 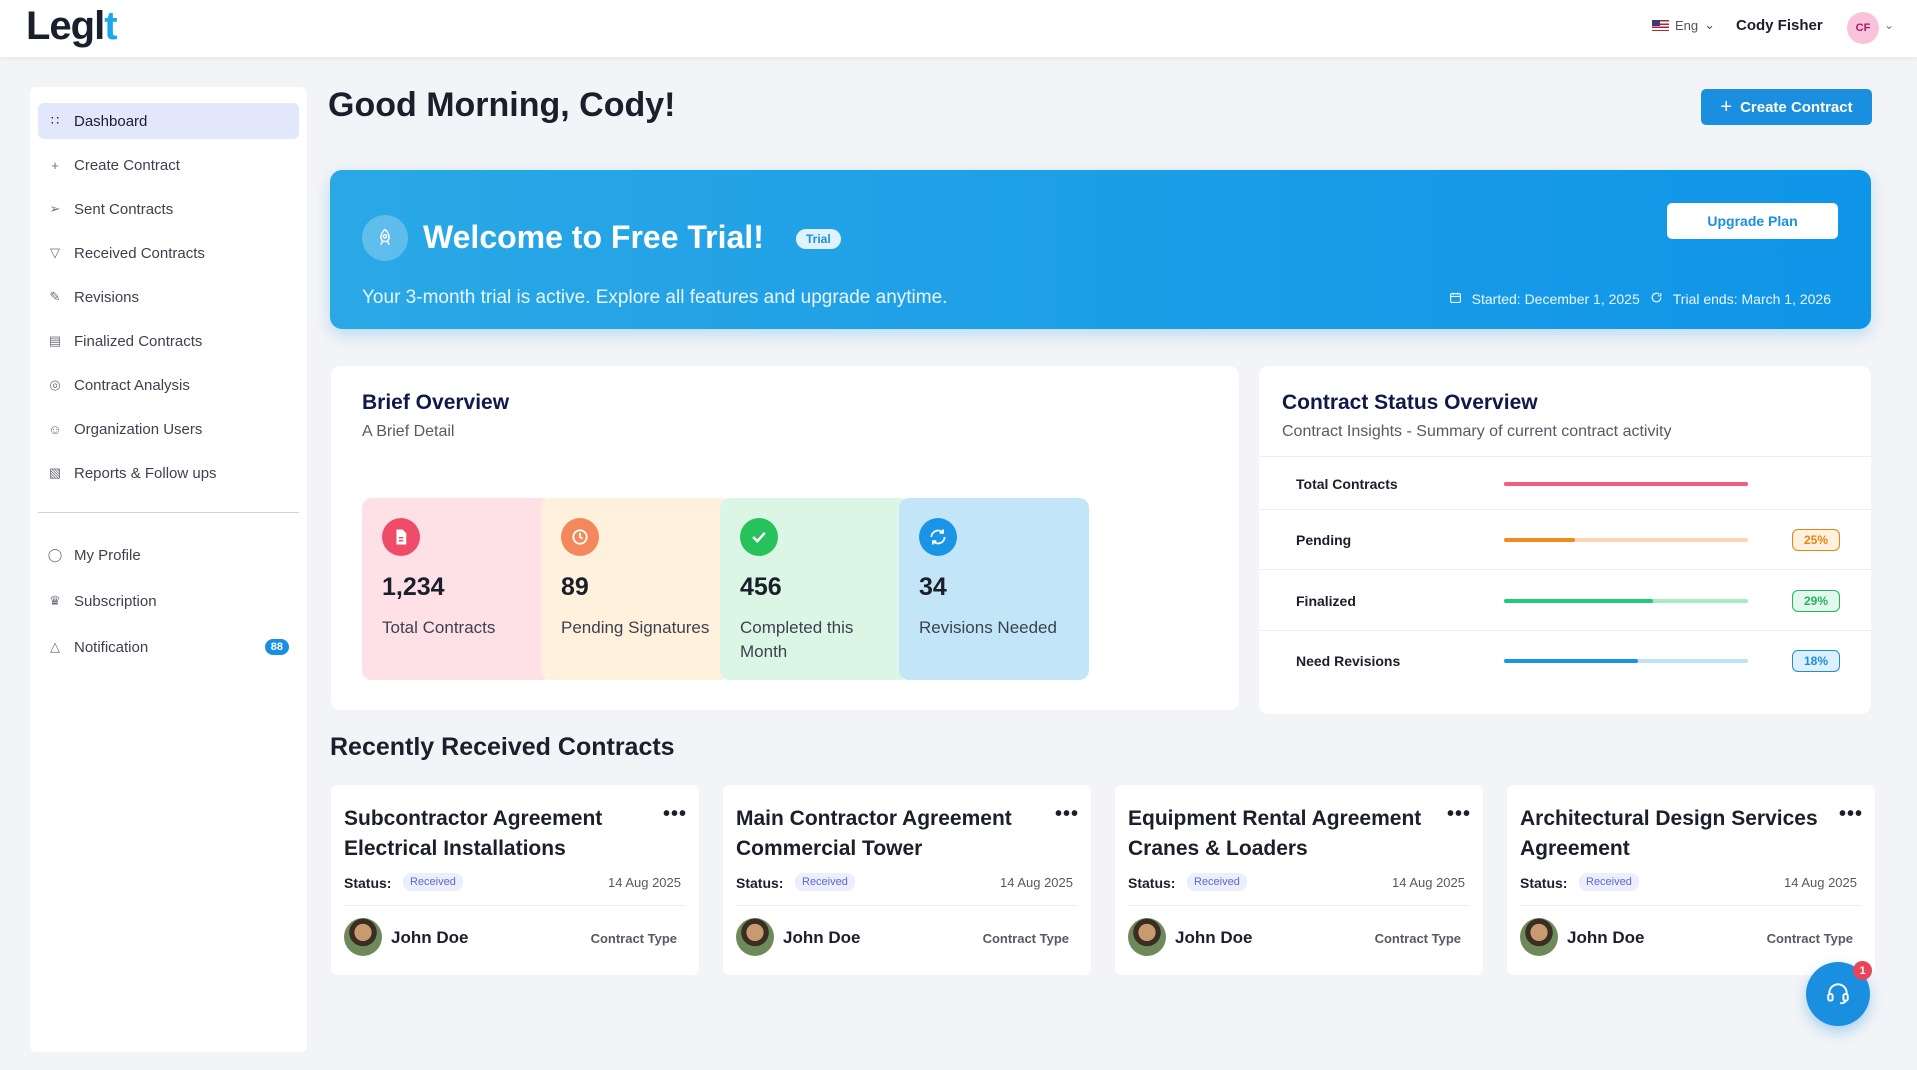 I want to click on sidebar-item-label: Reports & Follow ups, so click(x=145, y=473).